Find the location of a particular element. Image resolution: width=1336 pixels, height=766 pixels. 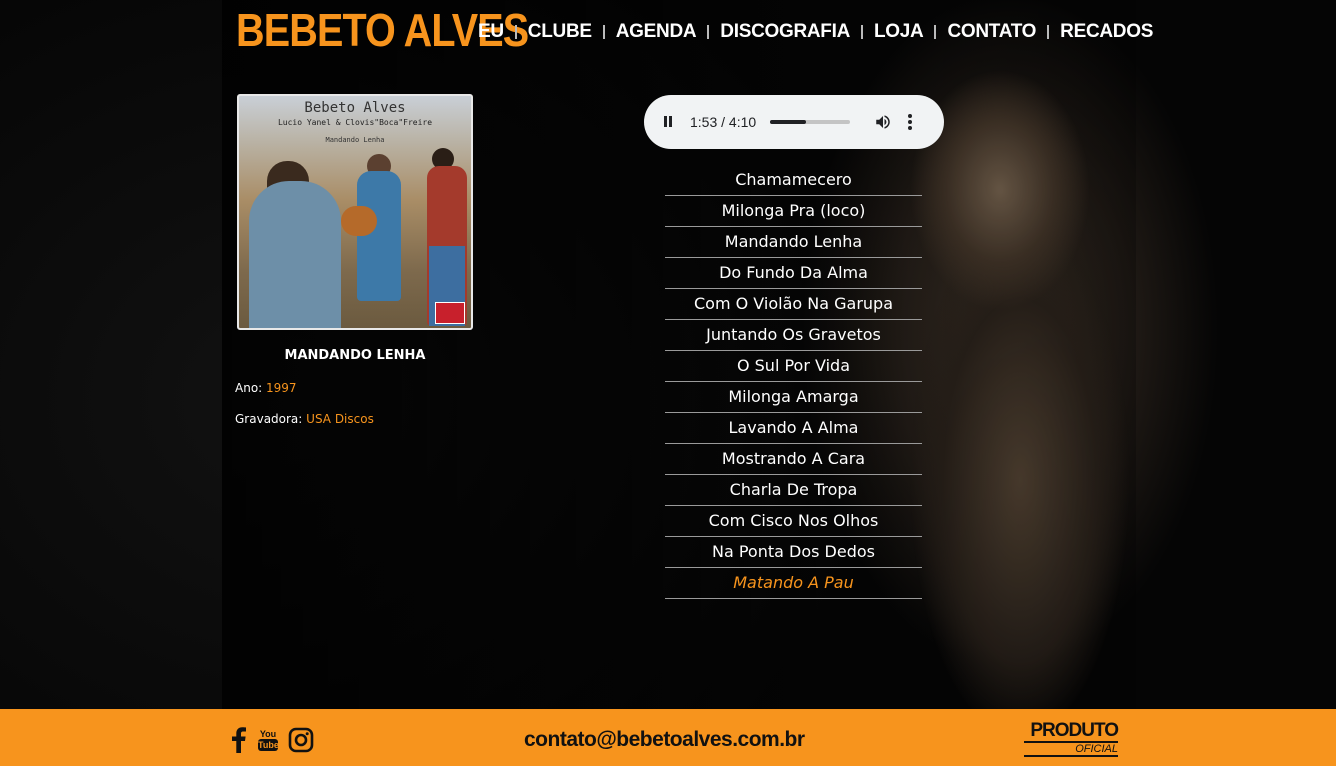

nav-item-clube: CLUBE is located at coordinates (560, 32).